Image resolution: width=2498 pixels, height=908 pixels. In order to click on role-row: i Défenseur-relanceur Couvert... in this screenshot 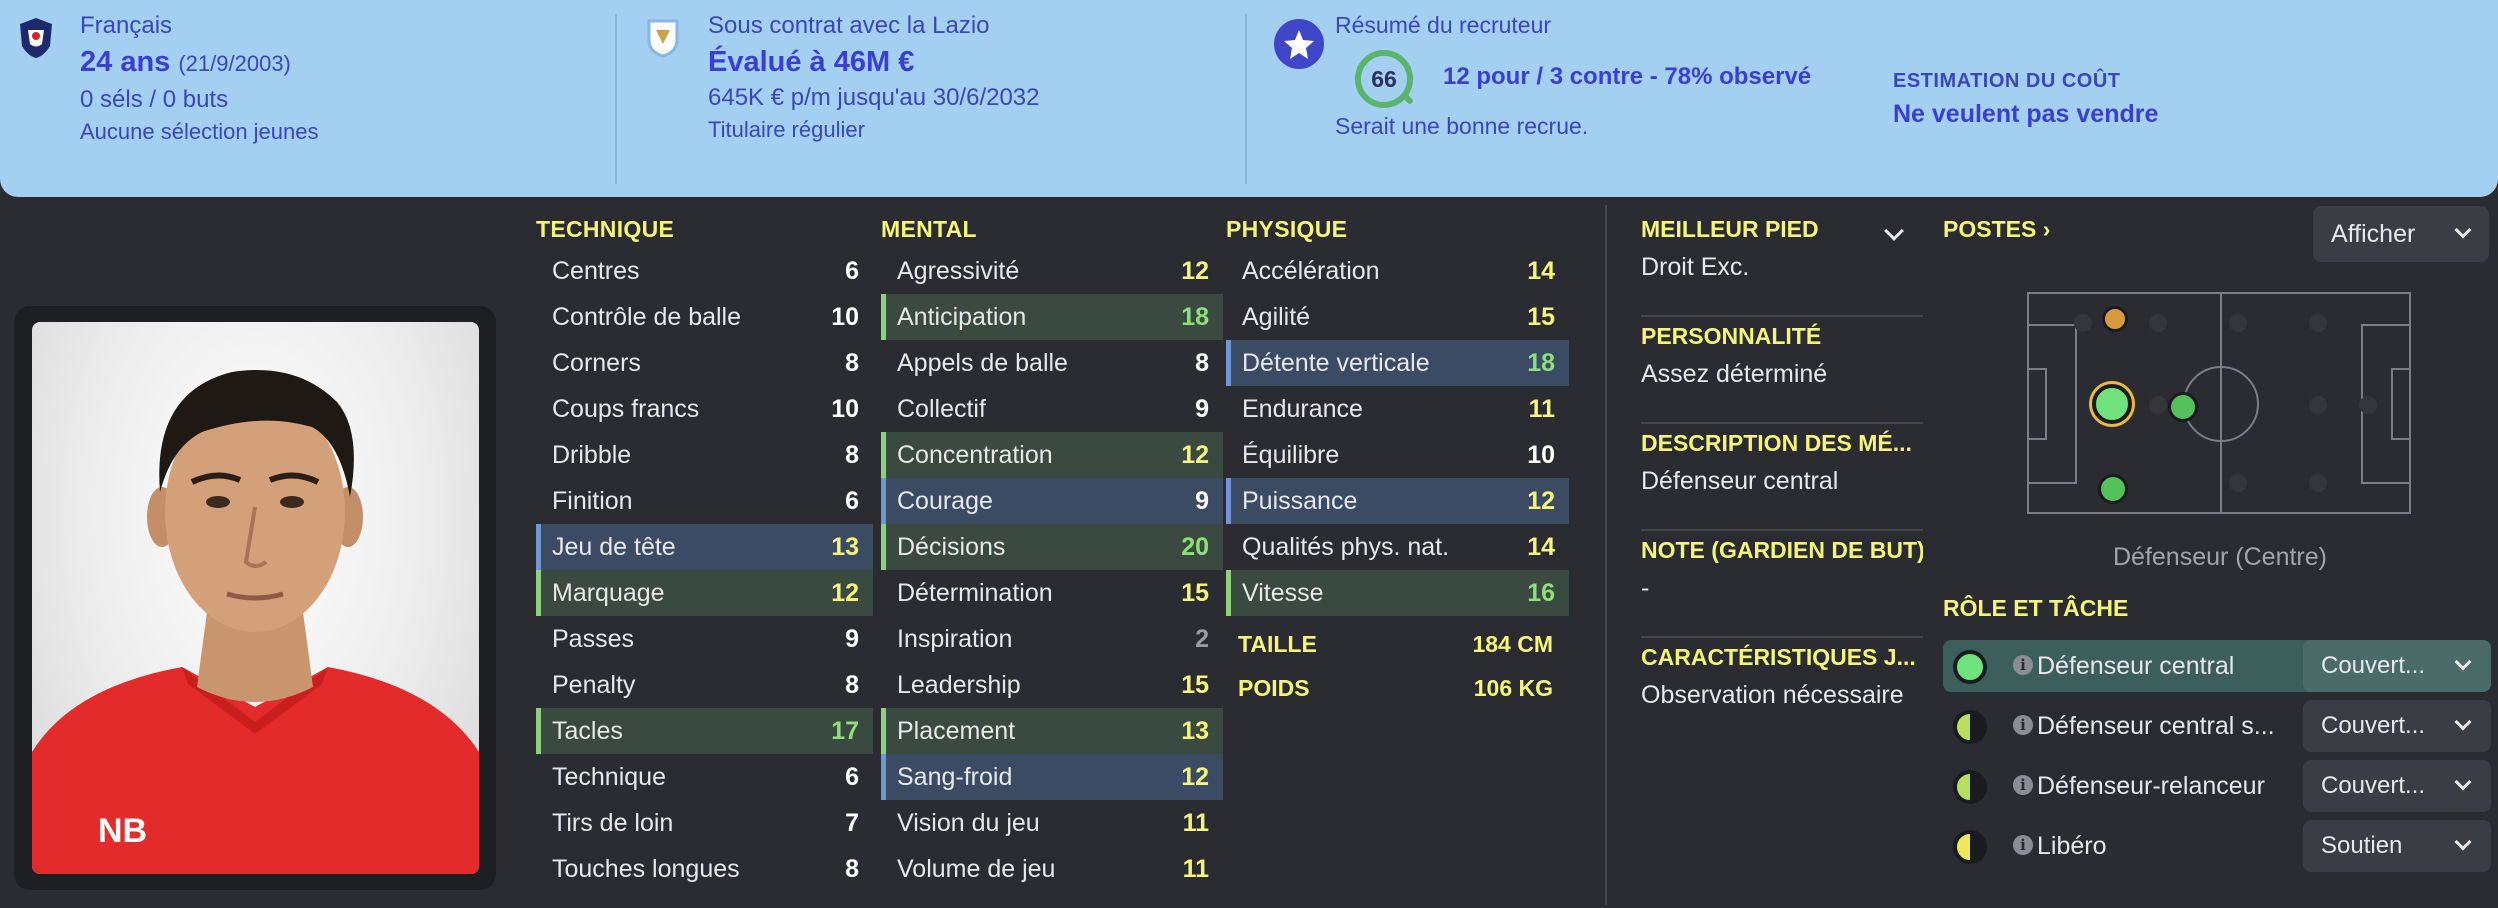, I will do `click(2217, 786)`.